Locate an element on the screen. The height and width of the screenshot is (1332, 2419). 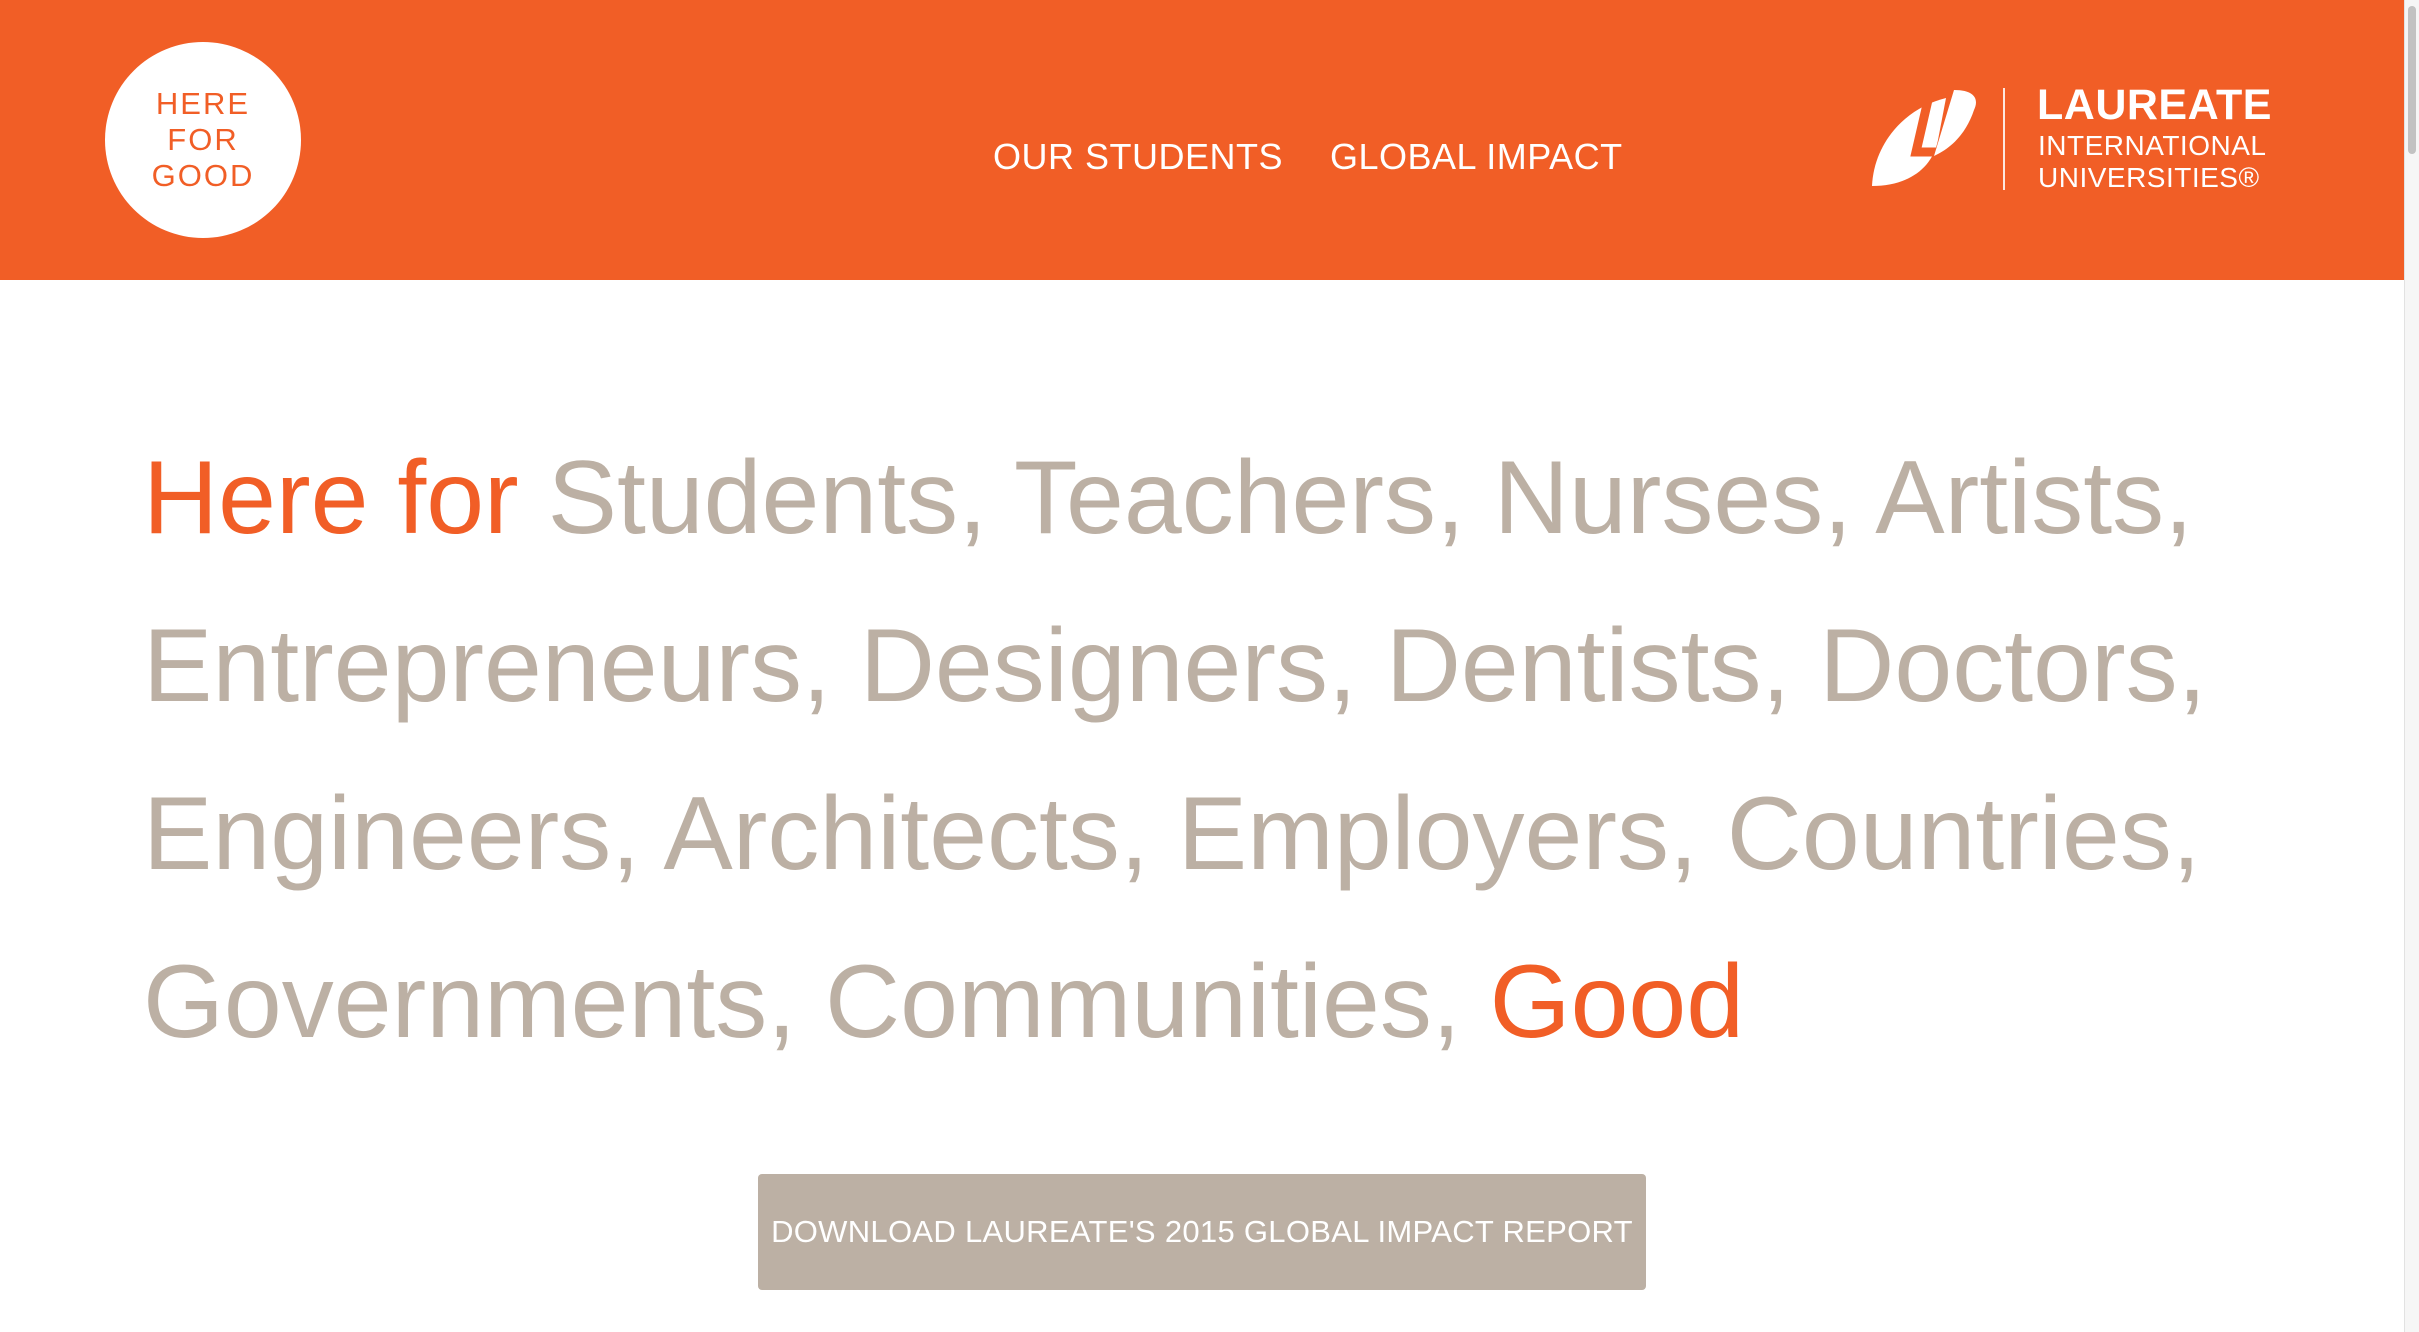
hero-line-4: Governments, Communities, Good is located at coordinates (1223, 1002).